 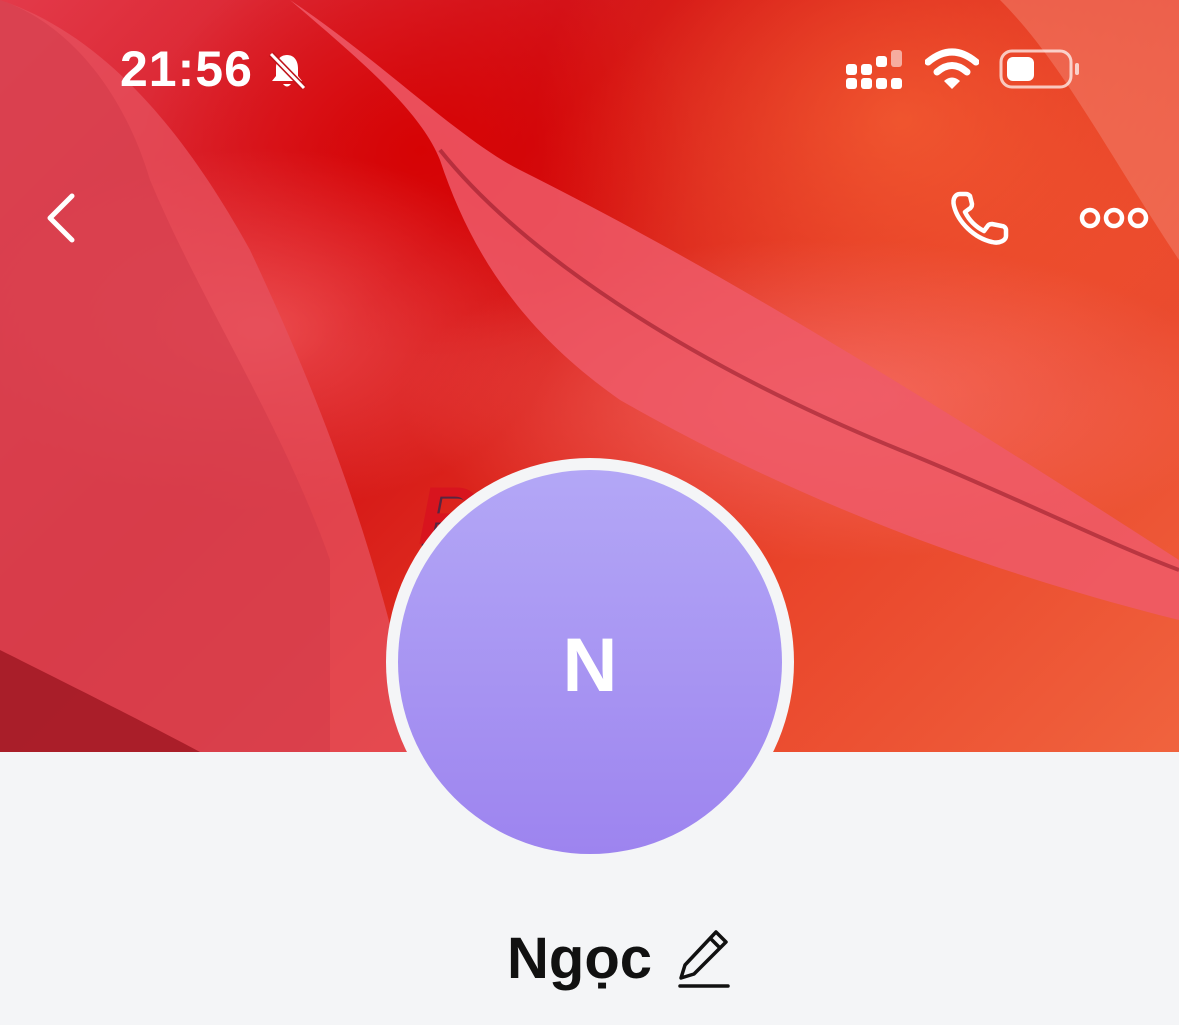 I want to click on cellular-signal-icon, so click(x=874, y=69).